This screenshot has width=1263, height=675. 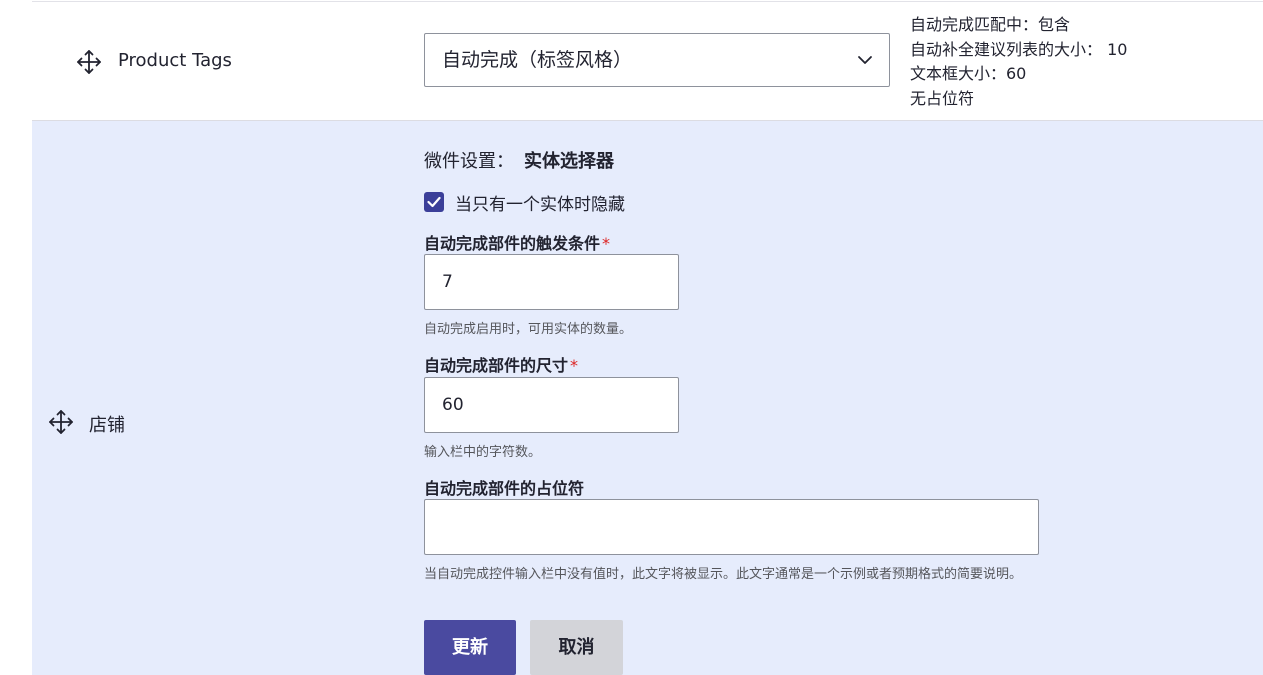 I want to click on field-label-store: 店铺, so click(x=107, y=425).